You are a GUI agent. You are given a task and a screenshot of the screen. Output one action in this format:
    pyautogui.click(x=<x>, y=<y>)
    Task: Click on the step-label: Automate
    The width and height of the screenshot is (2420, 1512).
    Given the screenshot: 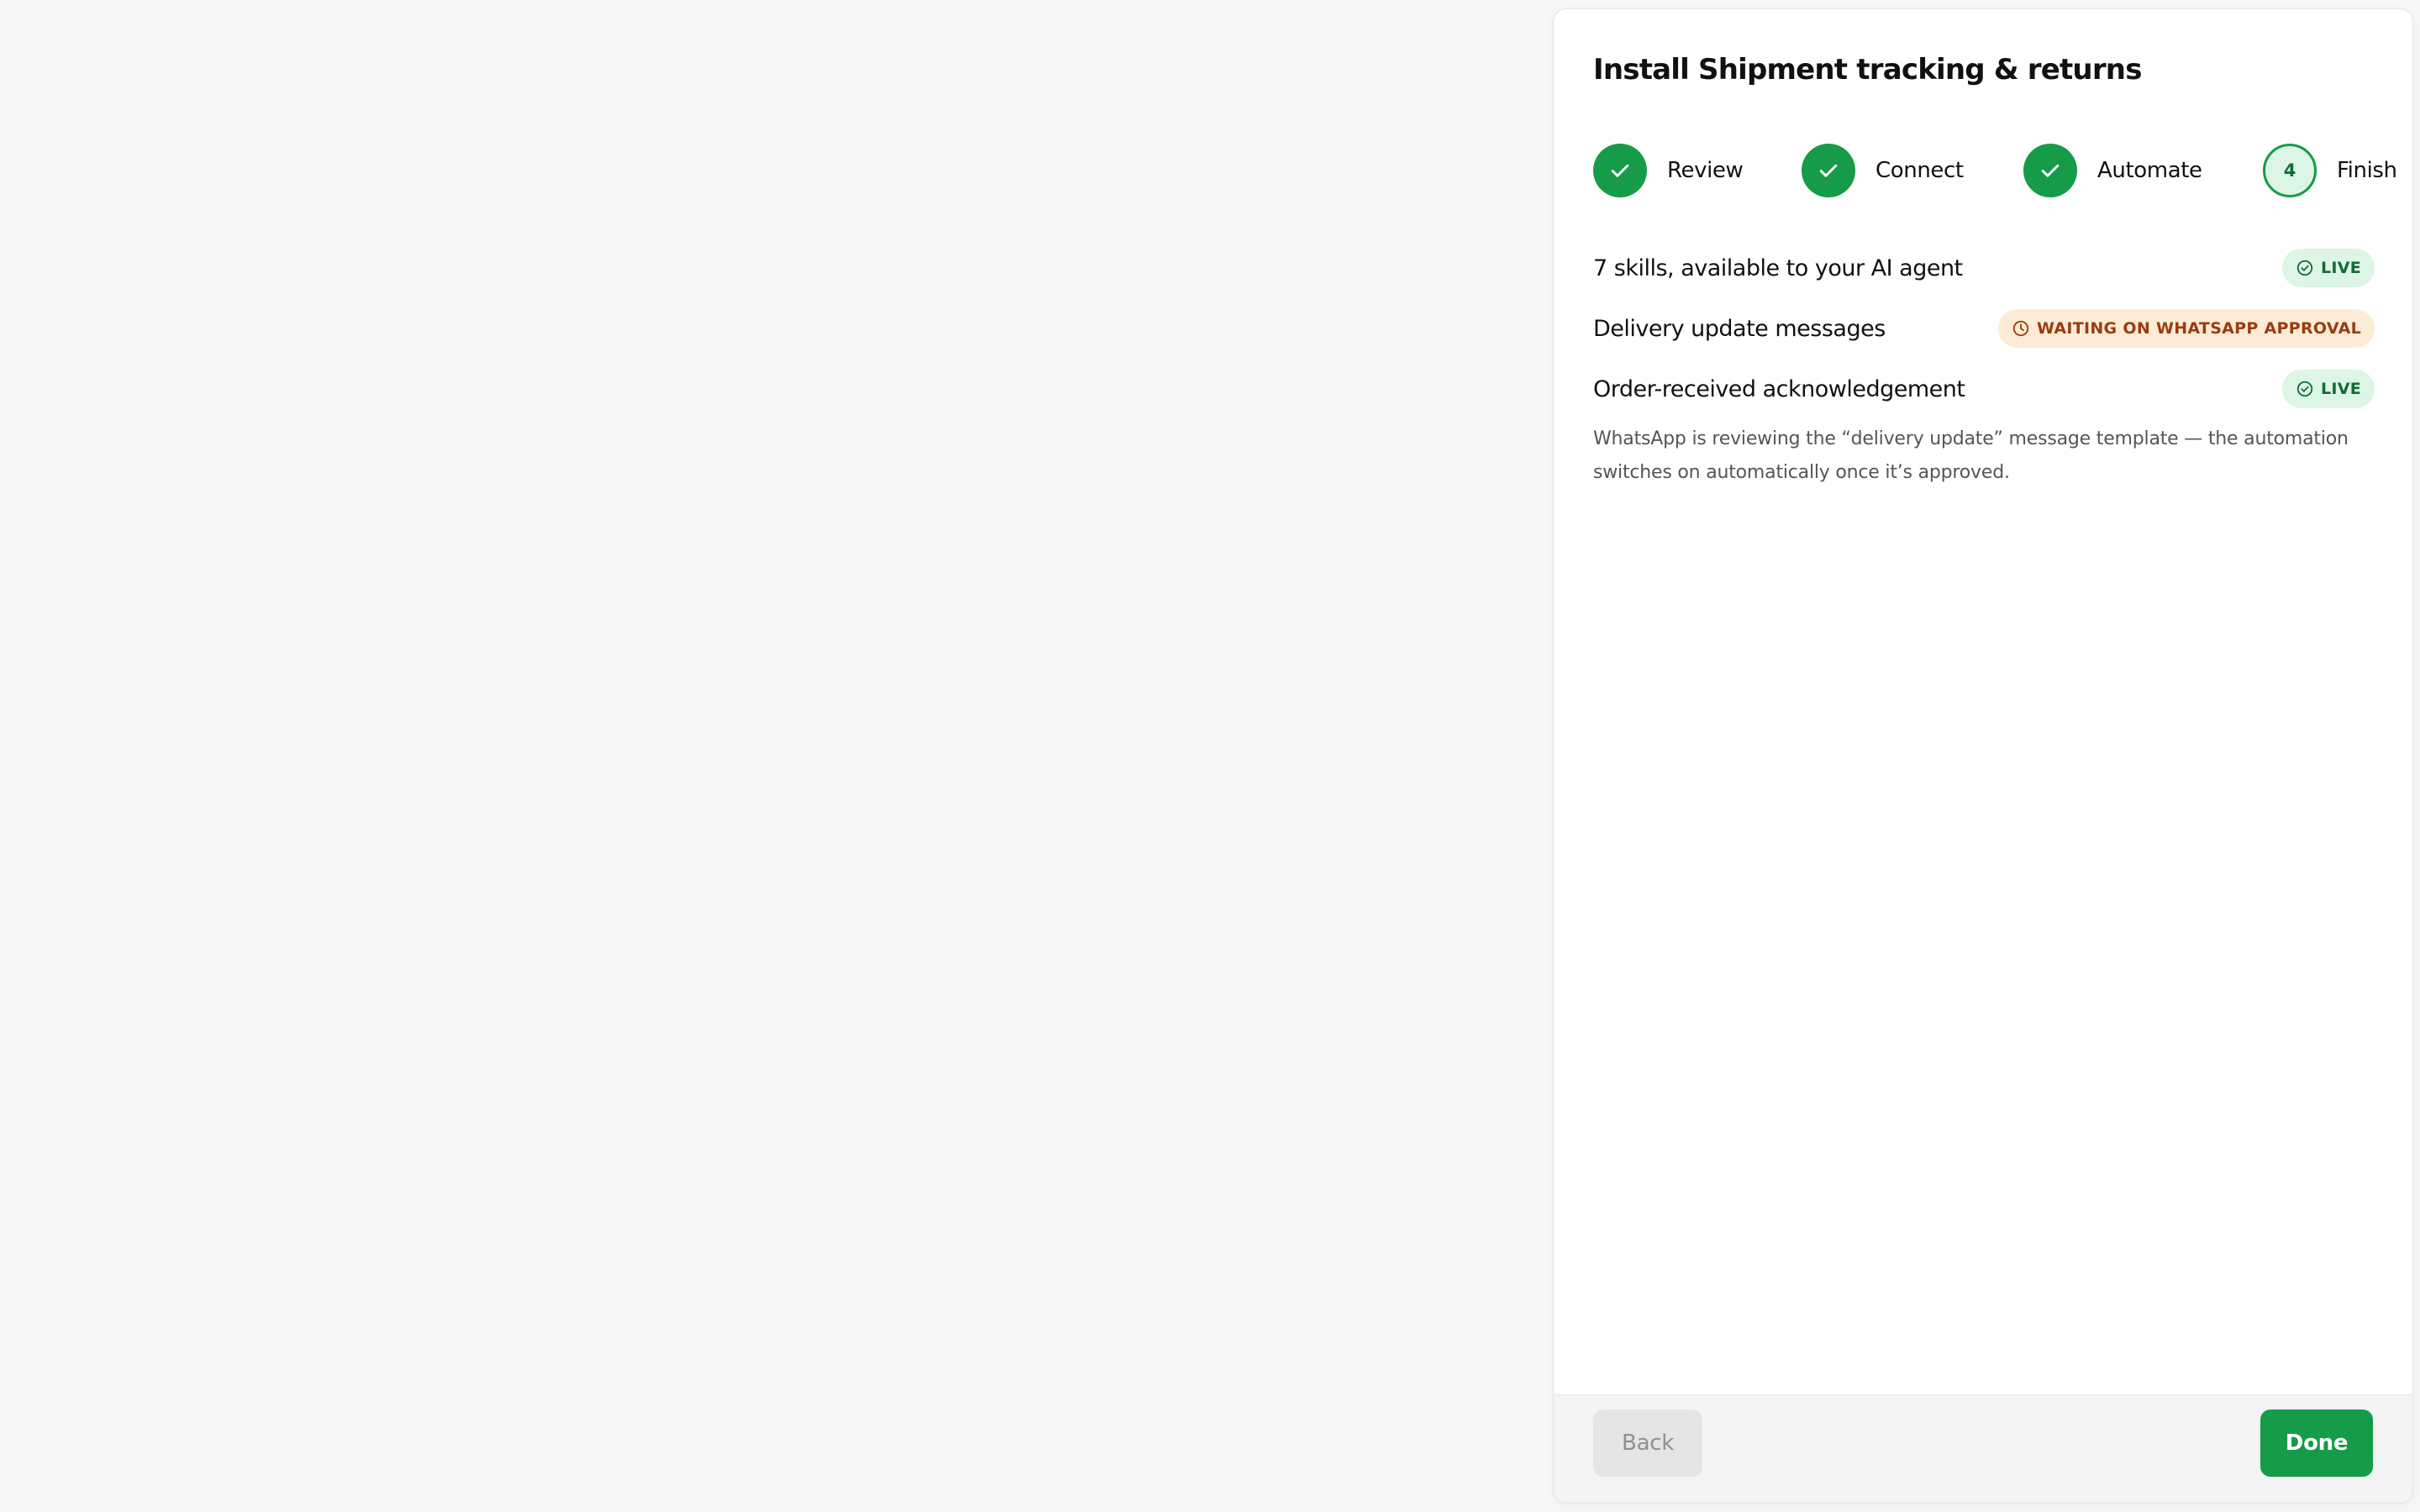 What is the action you would take?
    pyautogui.click(x=2149, y=170)
    